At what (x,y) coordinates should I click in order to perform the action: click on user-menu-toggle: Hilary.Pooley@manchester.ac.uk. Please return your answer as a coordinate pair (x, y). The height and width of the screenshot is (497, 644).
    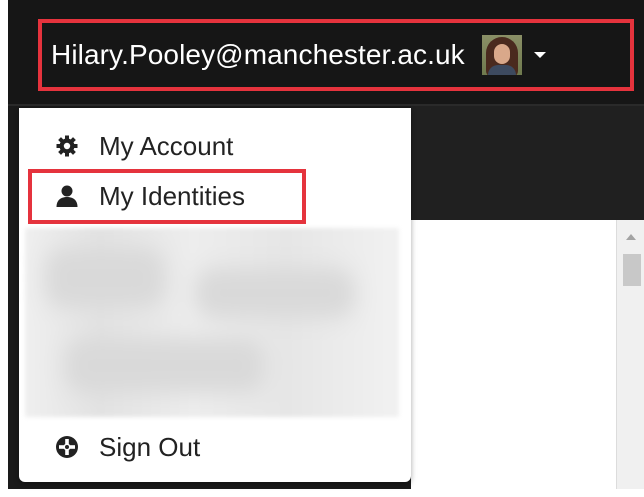
    Looking at the image, I should click on (336, 55).